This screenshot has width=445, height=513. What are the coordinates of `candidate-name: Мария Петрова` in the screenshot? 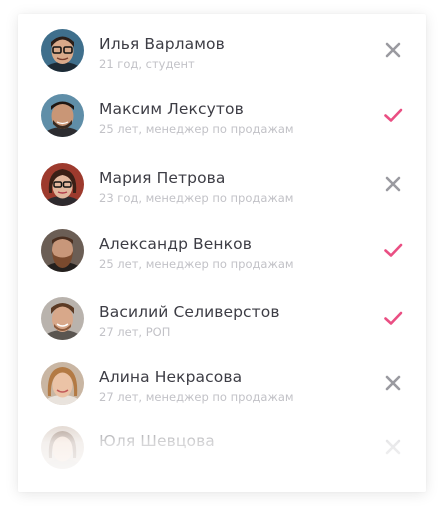 It's located at (162, 178).